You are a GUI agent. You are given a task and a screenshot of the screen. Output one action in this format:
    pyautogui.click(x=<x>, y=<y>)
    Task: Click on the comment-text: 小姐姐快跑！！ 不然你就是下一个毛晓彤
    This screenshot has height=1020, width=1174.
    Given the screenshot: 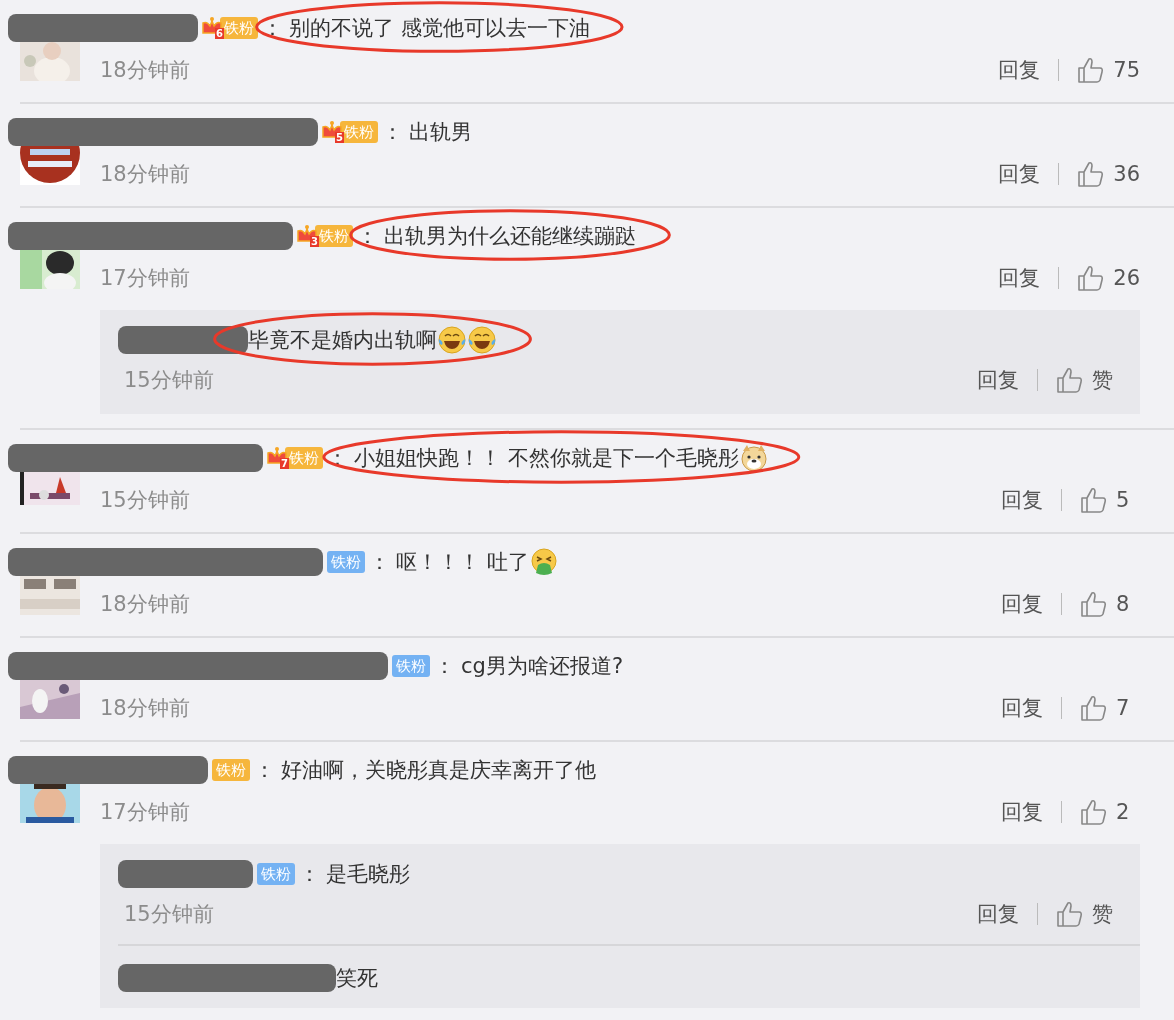 What is the action you would take?
    pyautogui.click(x=546, y=458)
    